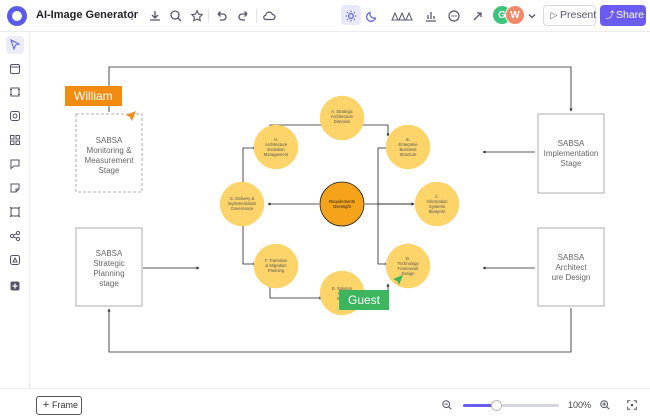 The image size is (650, 420). I want to click on circle-center-text: Requirements Oversight, so click(342, 204).